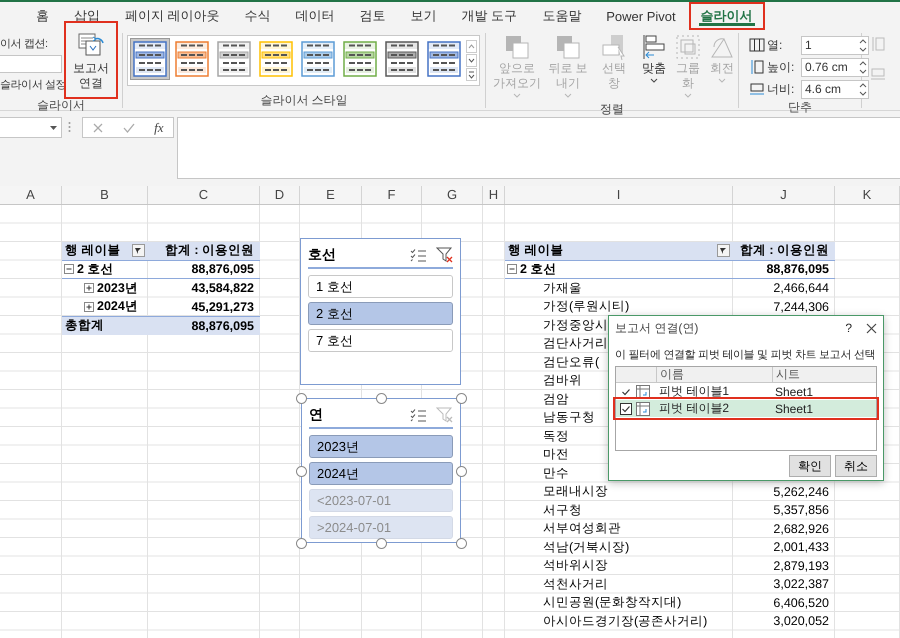 This screenshot has height=638, width=900. Describe the element at coordinates (471, 74) in the screenshot. I see `gallery-more-icon` at that location.